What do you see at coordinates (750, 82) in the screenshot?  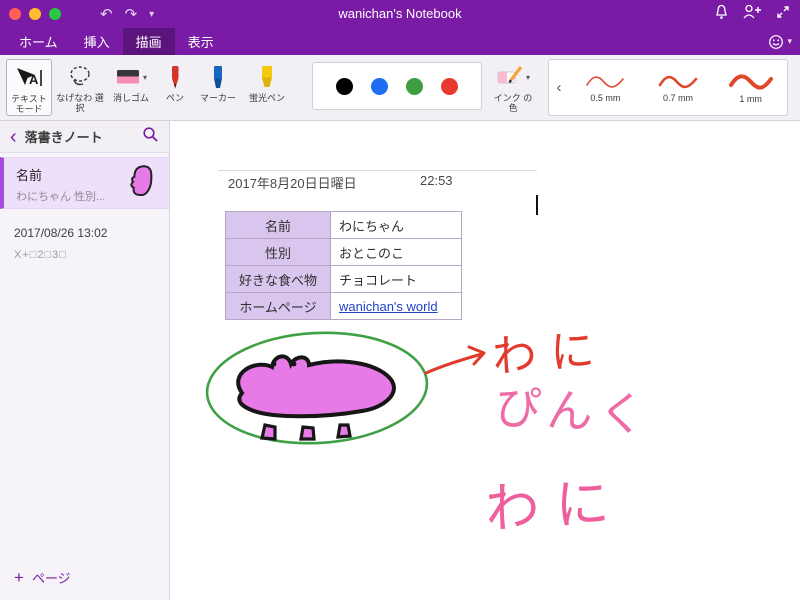 I see `stroke-sample-1-icon` at bounding box center [750, 82].